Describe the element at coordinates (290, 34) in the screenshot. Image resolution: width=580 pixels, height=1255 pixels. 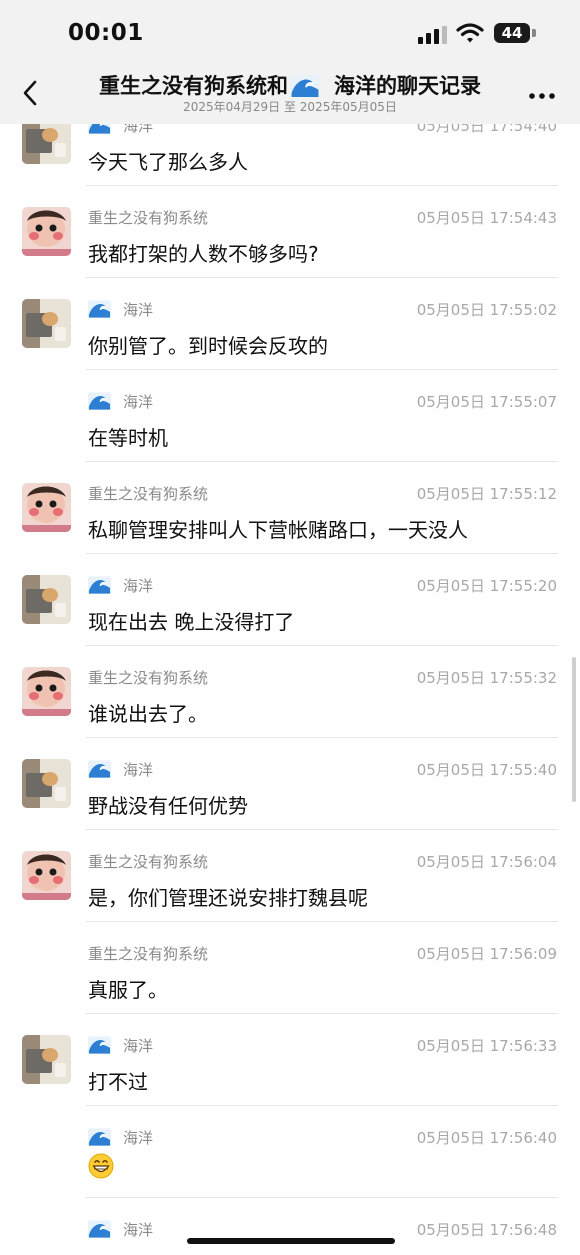
I see `status-bar: 00:01 44` at that location.